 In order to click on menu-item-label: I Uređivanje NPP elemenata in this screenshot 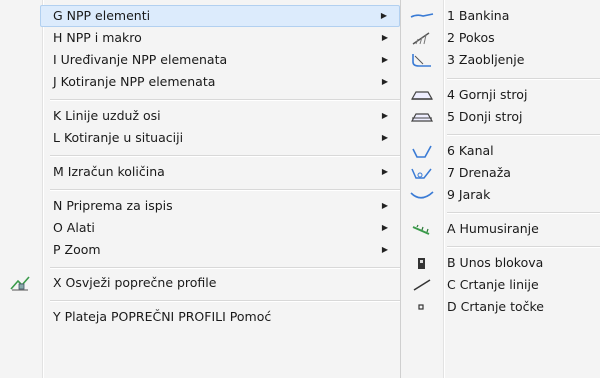, I will do `click(140, 59)`.